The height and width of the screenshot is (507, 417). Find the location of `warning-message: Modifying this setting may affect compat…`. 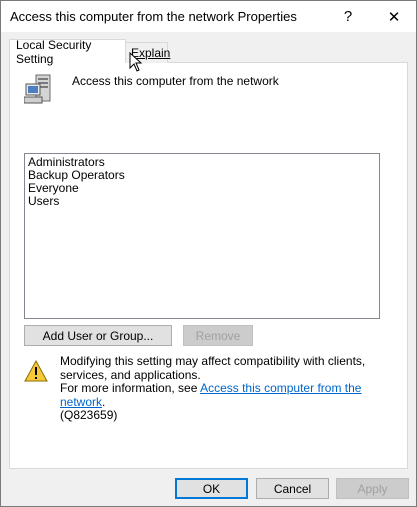

warning-message: Modifying this setting may affect compat… is located at coordinates (225, 388).